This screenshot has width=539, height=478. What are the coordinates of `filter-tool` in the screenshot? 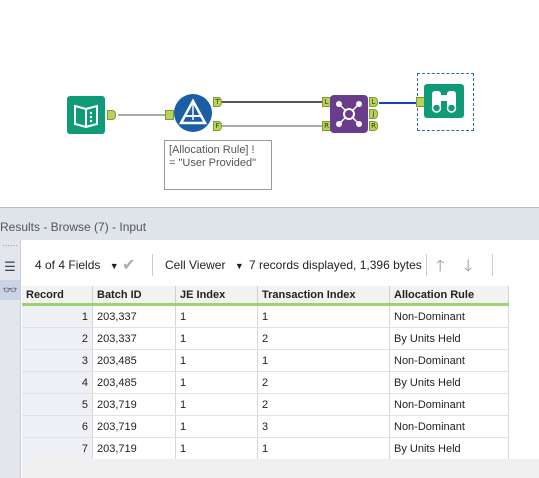 It's located at (193, 113).